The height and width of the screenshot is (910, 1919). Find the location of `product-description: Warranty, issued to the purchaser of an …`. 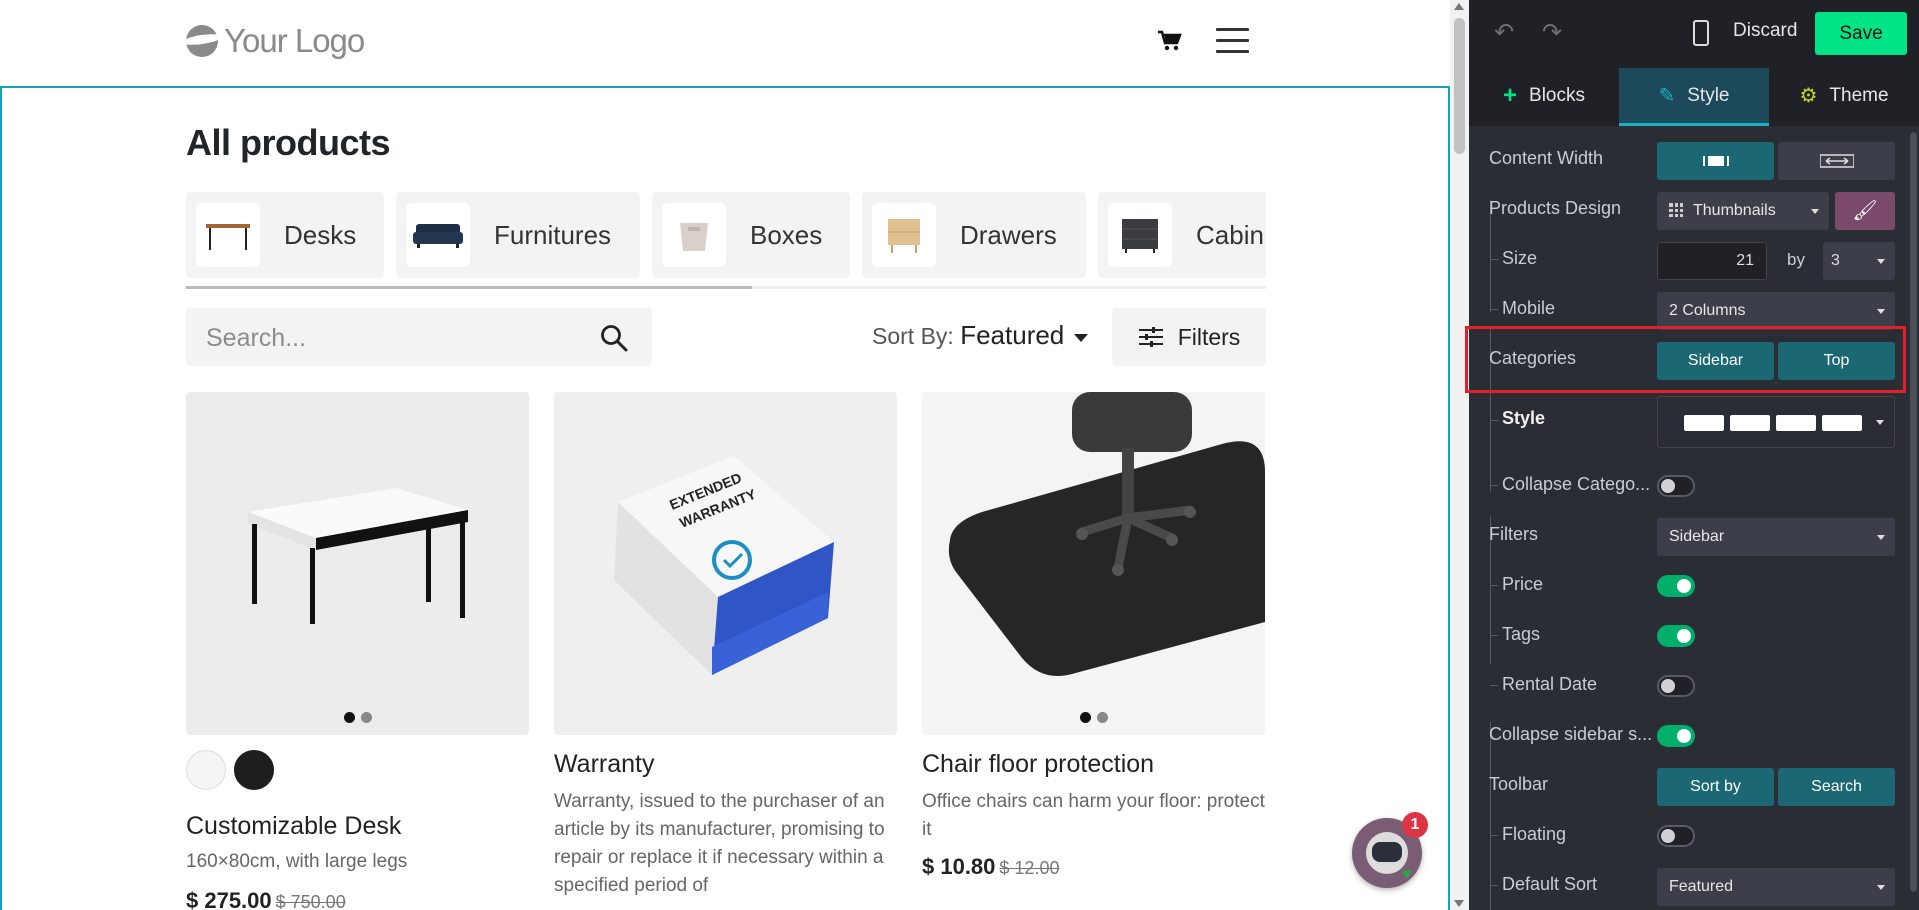

product-description: Warranty, issued to the purchaser of an … is located at coordinates (719, 843).